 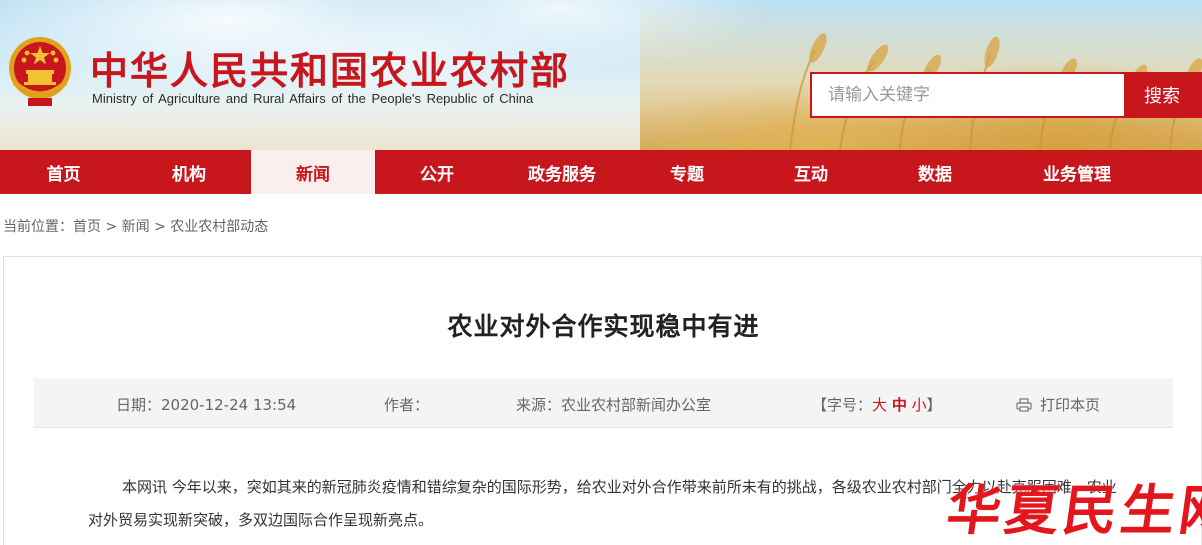 I want to click on breadcrumb-prefix: 当前位置：, so click(x=38, y=227).